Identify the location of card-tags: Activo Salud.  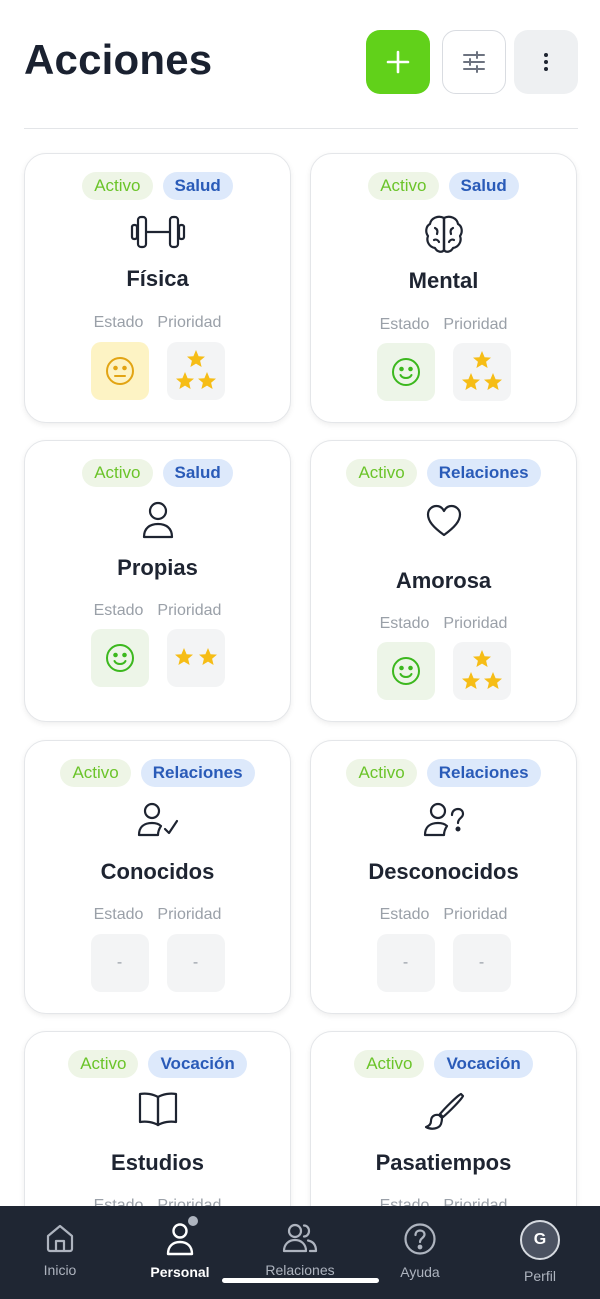
(157, 473).